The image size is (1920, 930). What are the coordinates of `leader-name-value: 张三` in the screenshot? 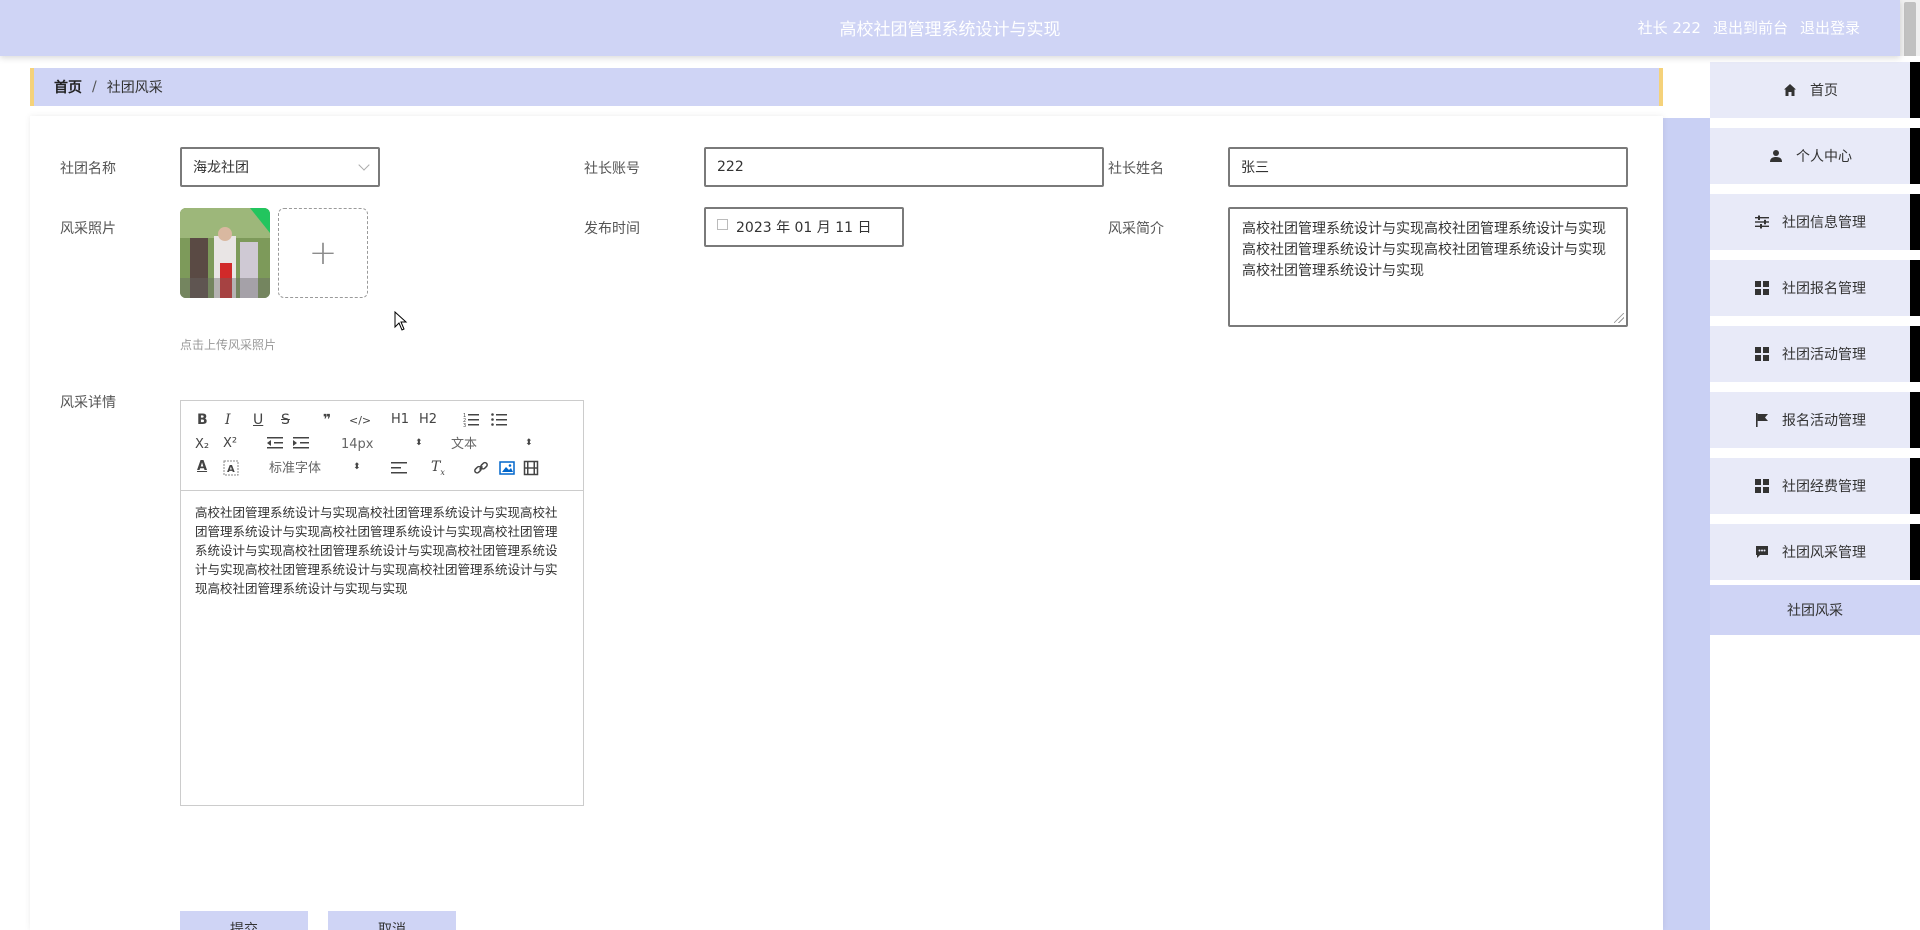 It's located at (1255, 168).